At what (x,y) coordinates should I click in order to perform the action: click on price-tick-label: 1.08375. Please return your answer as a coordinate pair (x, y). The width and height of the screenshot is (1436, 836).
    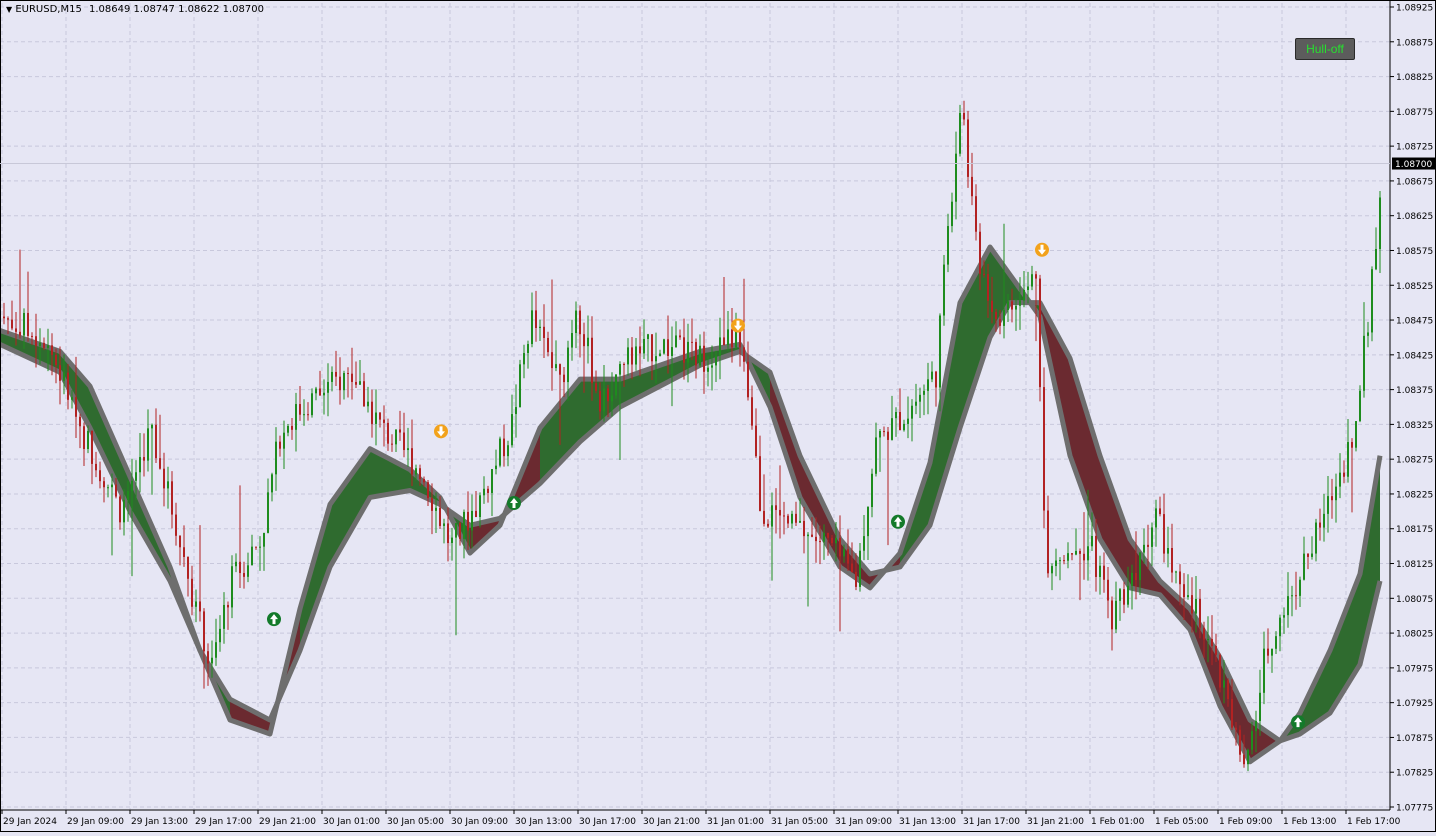
    Looking at the image, I should click on (1414, 391).